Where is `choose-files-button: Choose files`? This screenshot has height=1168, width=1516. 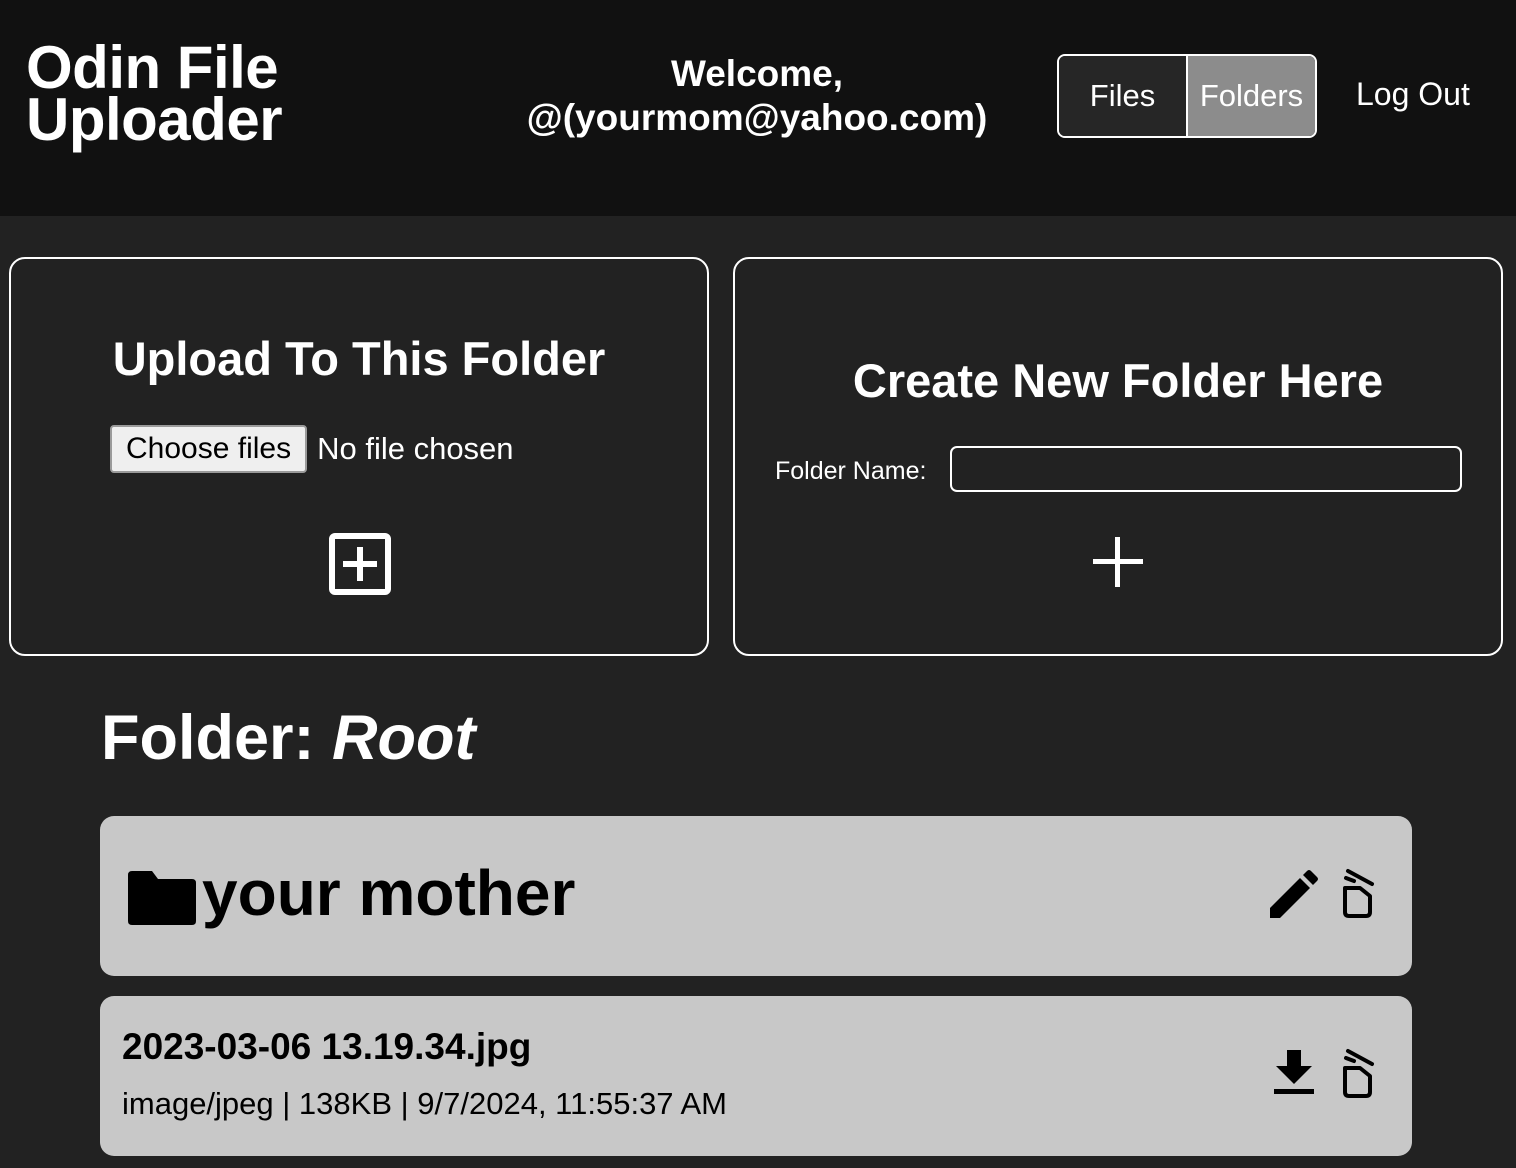 choose-files-button: Choose files is located at coordinates (209, 449).